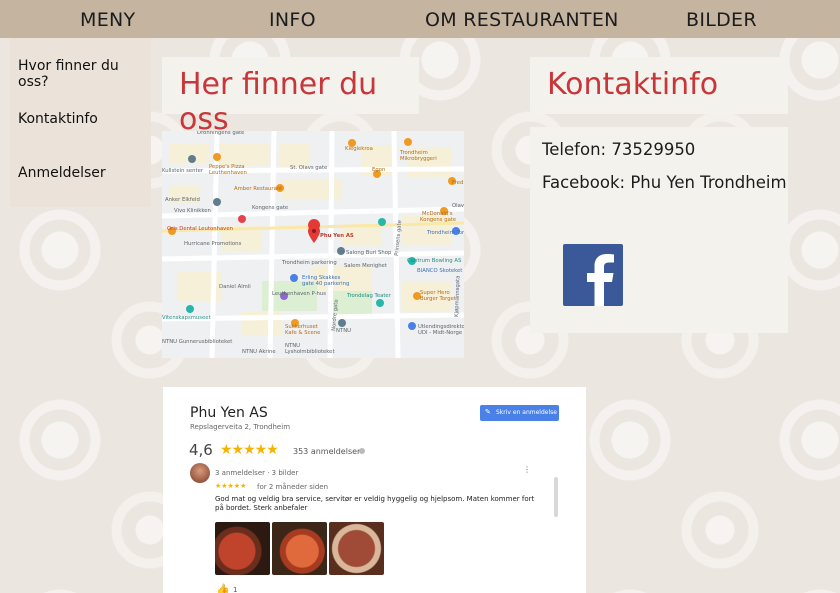 This screenshot has height=593, width=840. I want to click on svg-text: Kieglekroa, so click(359, 149).